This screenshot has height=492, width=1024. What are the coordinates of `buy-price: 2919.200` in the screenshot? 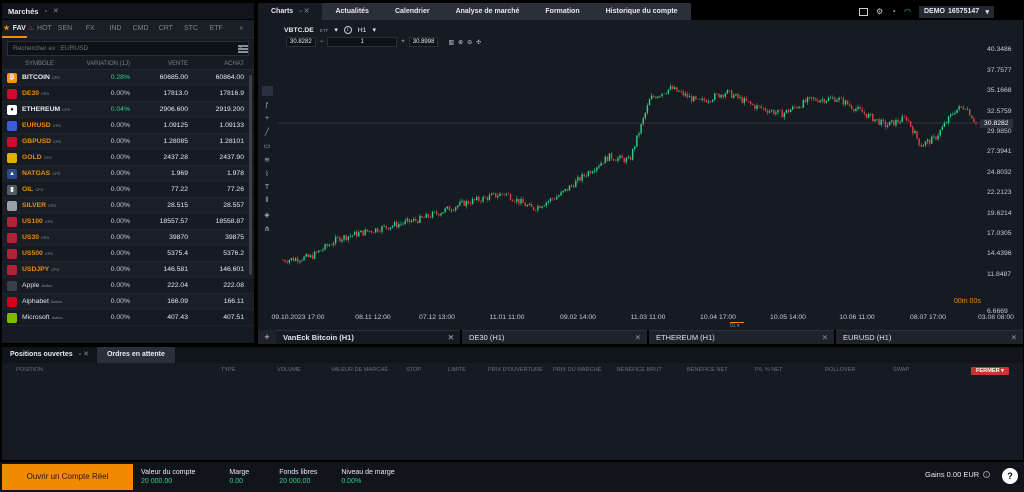 It's located at (216, 109).